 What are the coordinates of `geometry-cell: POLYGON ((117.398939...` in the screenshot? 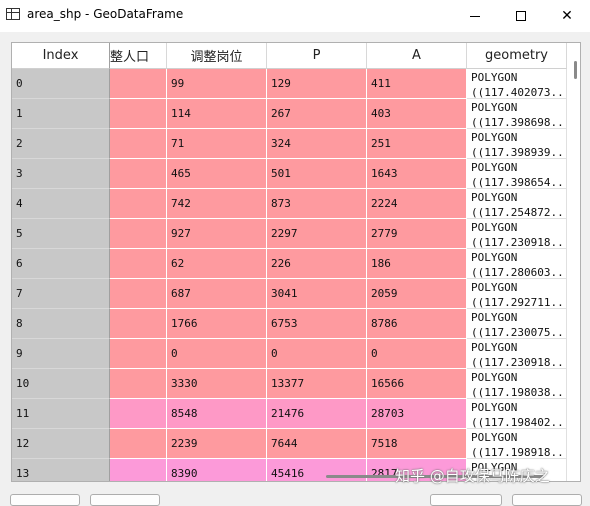 It's located at (517, 144).